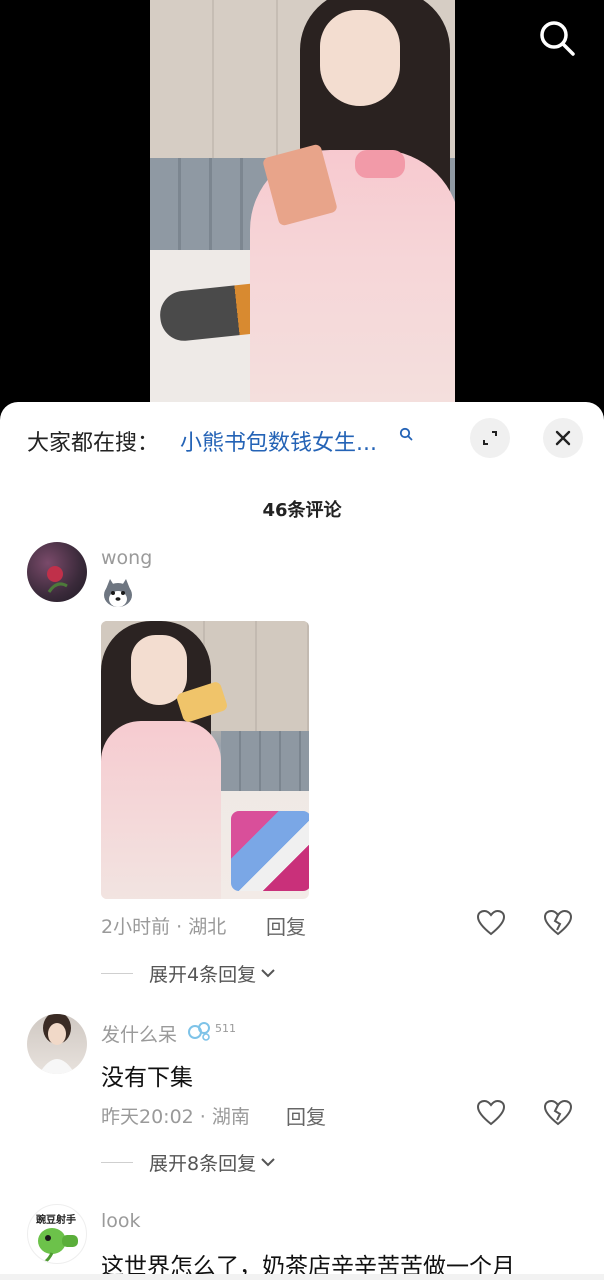  What do you see at coordinates (380, 164) in the screenshot?
I see `video-person-bow` at bounding box center [380, 164].